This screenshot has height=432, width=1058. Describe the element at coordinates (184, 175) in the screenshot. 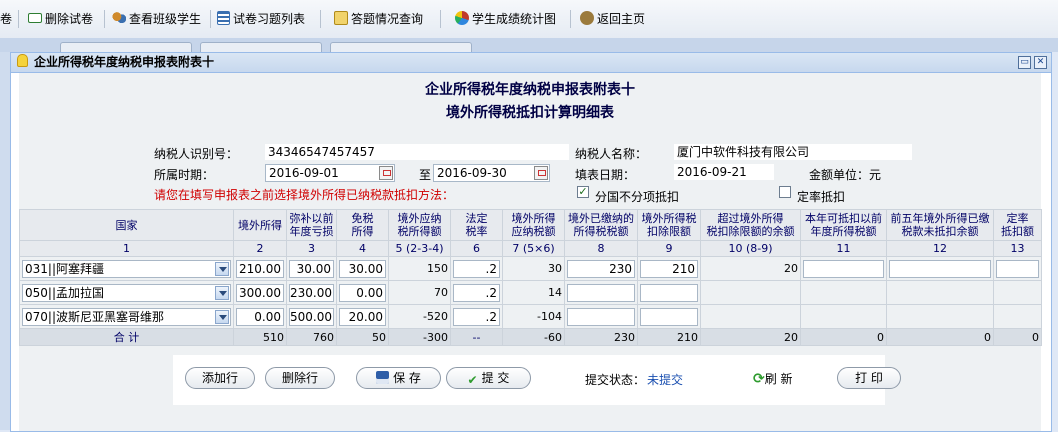

I see `period-label: 所属时期：` at that location.